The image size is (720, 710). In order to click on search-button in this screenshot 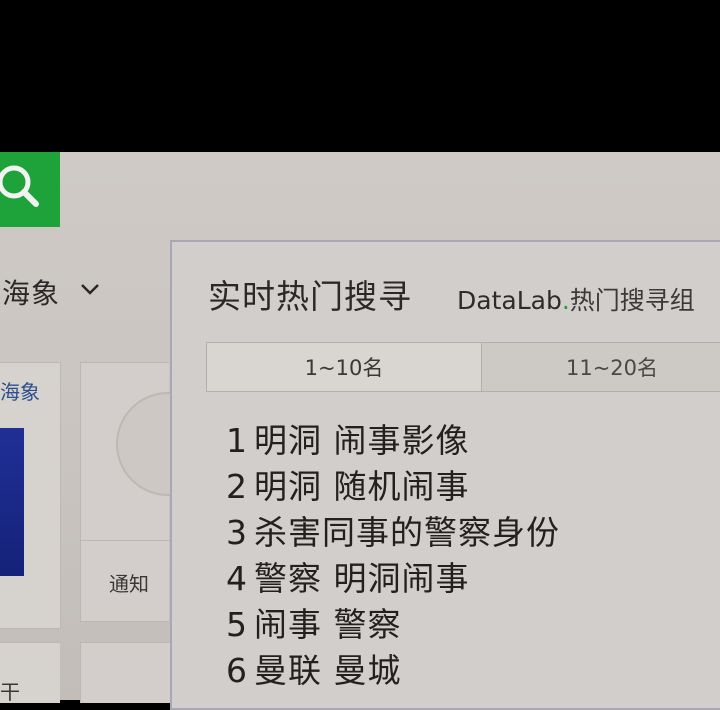, I will do `click(30, 189)`.